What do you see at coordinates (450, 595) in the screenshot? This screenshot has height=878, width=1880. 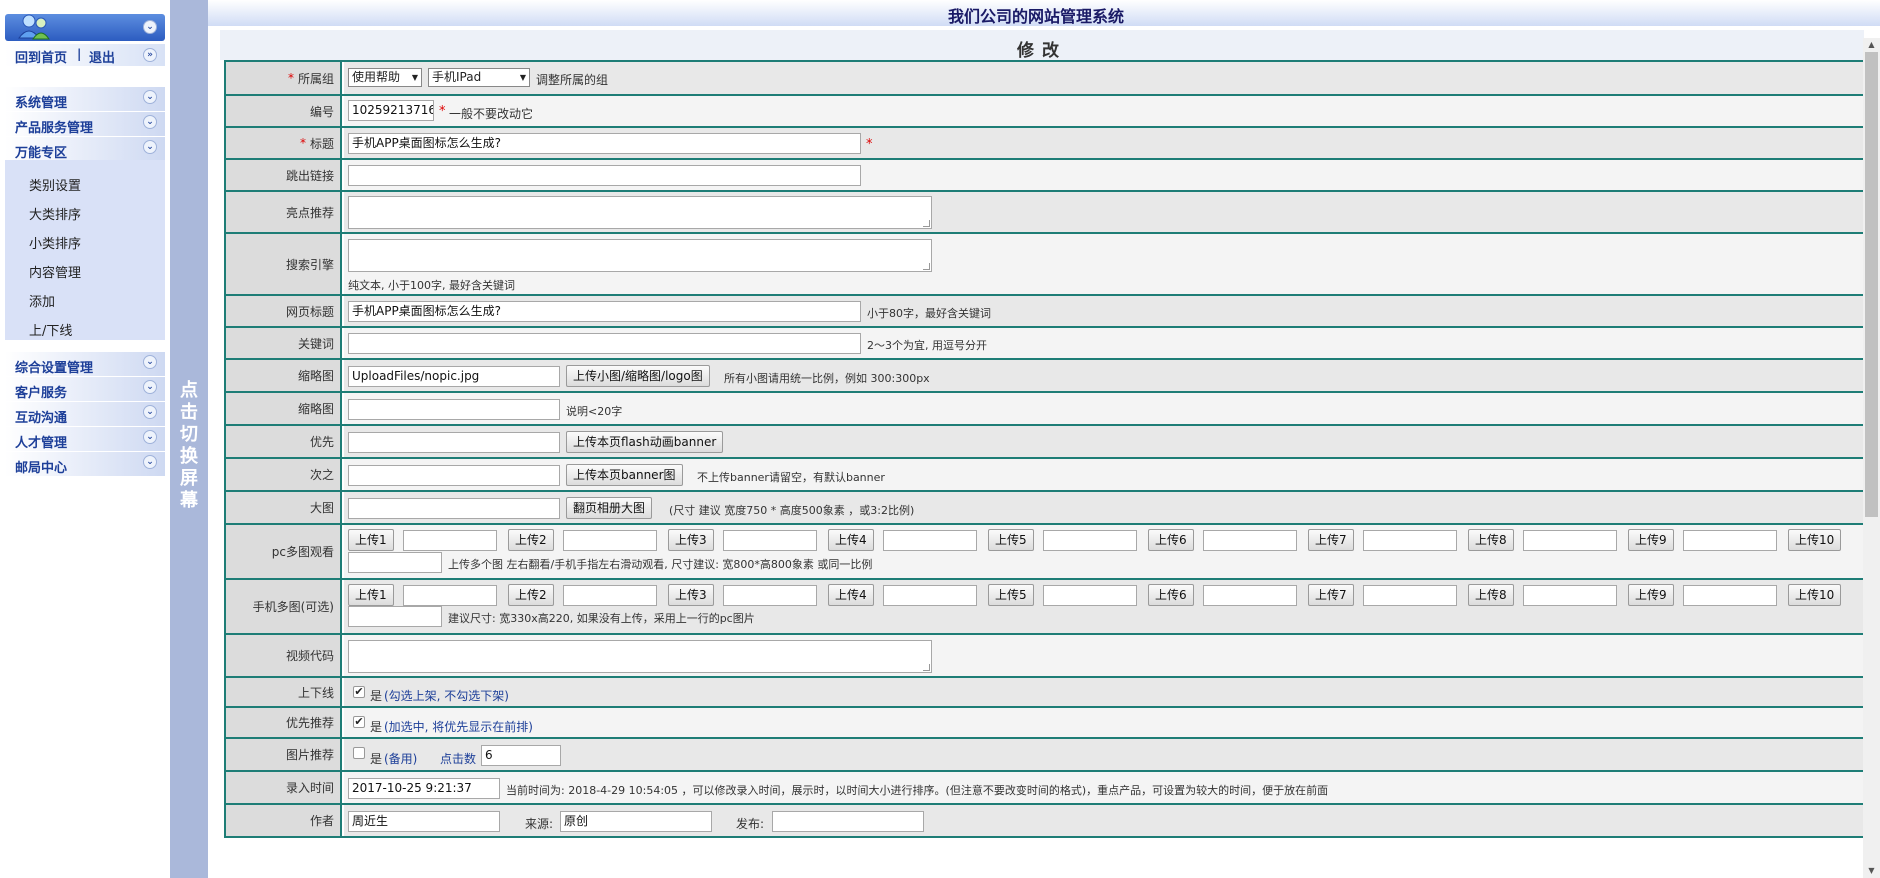 I see `mobile-image-1-input` at bounding box center [450, 595].